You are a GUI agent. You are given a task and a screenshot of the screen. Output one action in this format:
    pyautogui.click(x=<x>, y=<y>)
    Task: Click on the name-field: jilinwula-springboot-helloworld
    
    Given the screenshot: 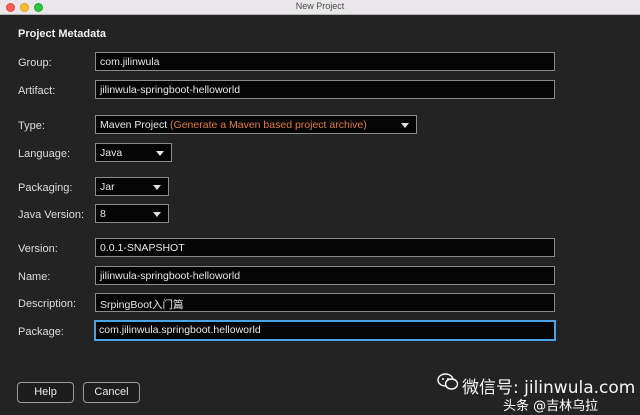 What is the action you would take?
    pyautogui.click(x=325, y=275)
    